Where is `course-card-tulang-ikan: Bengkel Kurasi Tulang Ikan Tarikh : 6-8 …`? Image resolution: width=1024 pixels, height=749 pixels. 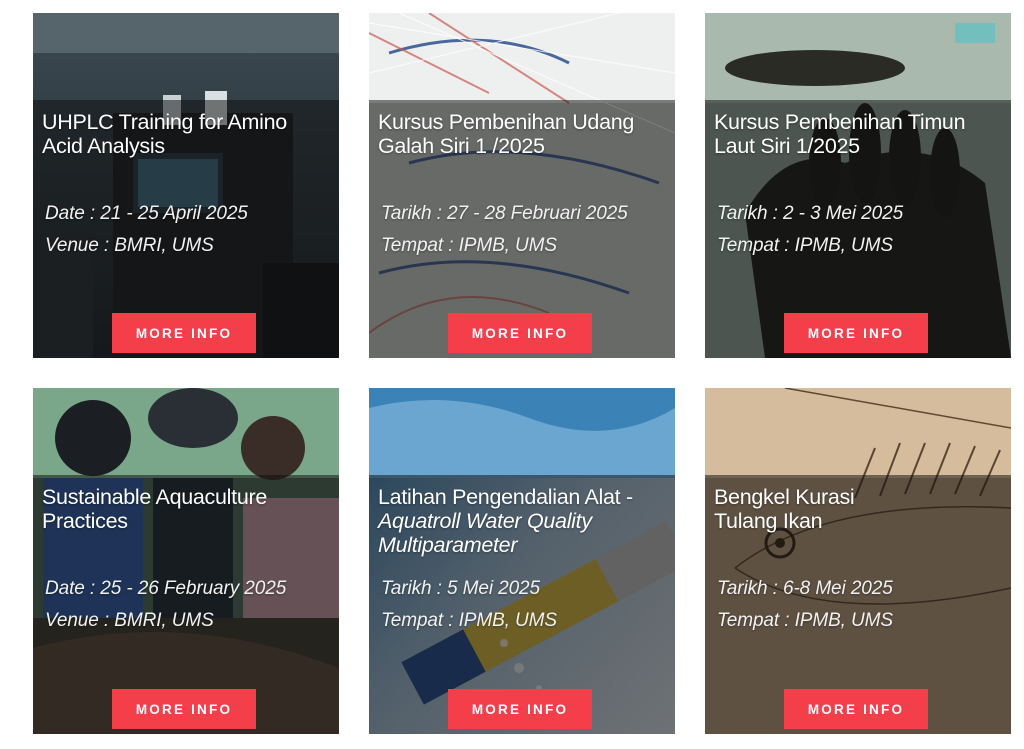
course-card-tulang-ikan: Bengkel Kurasi Tulang Ikan Tarikh : 6-8 … is located at coordinates (858, 561).